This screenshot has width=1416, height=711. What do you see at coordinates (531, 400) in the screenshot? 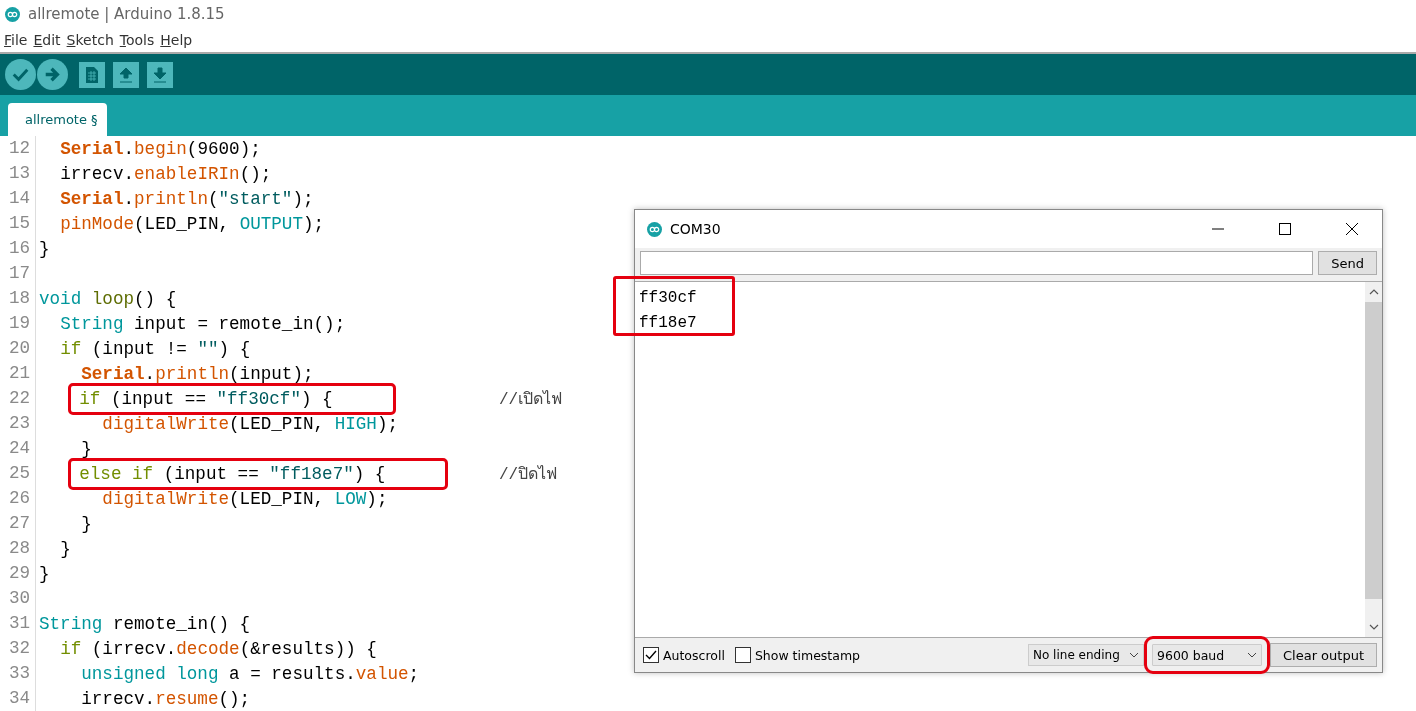
I see `code-comment: //เปิดไฟ` at bounding box center [531, 400].